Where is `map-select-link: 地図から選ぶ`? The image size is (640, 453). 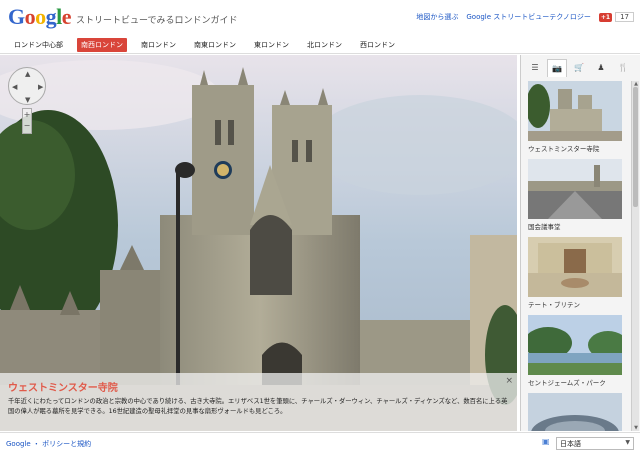 map-select-link: 地図から選ぶ is located at coordinates (437, 17).